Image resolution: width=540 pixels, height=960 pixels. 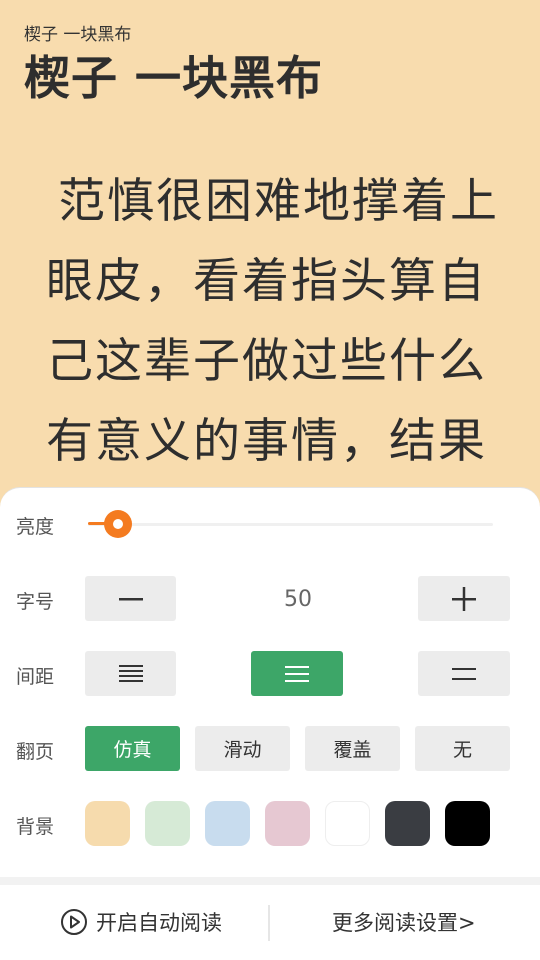 What do you see at coordinates (132, 748) in the screenshot?
I see `page-turn-simulation-button: 仿真` at bounding box center [132, 748].